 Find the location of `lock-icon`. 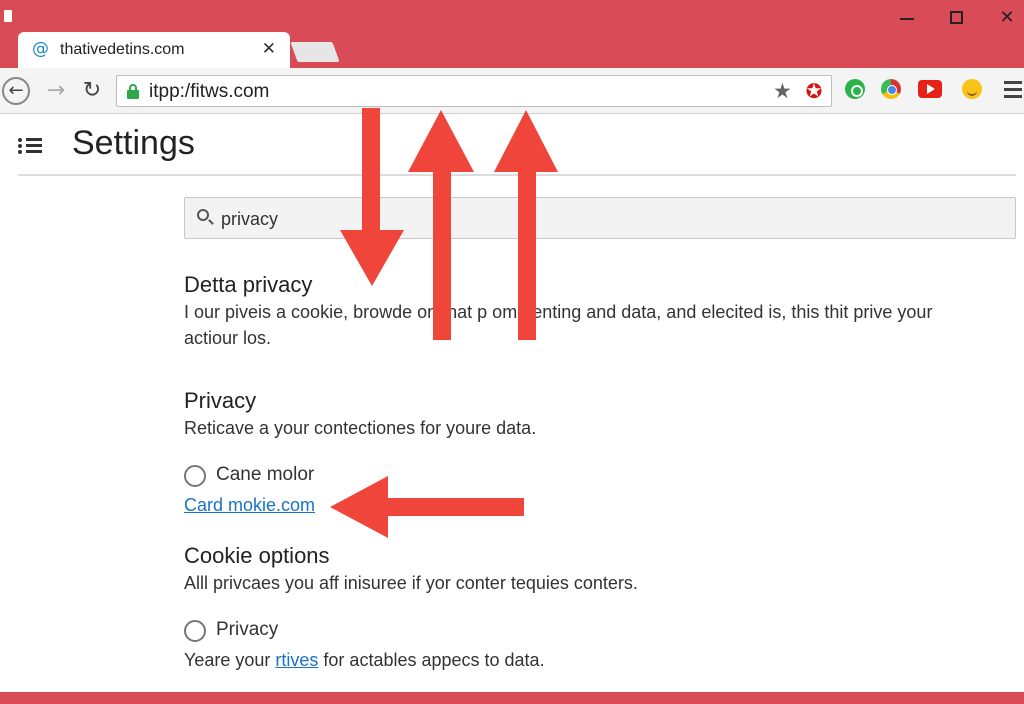

lock-icon is located at coordinates (133, 91).